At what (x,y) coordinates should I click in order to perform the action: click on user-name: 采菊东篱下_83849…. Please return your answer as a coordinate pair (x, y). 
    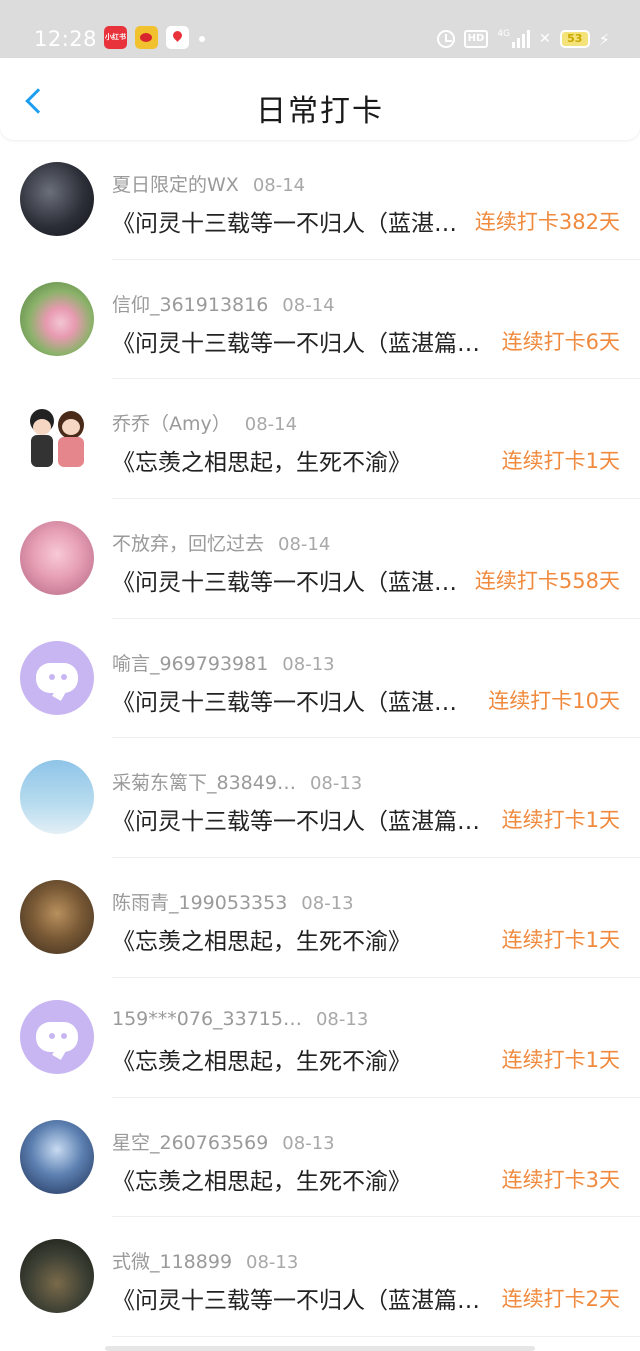
    Looking at the image, I should click on (204, 783).